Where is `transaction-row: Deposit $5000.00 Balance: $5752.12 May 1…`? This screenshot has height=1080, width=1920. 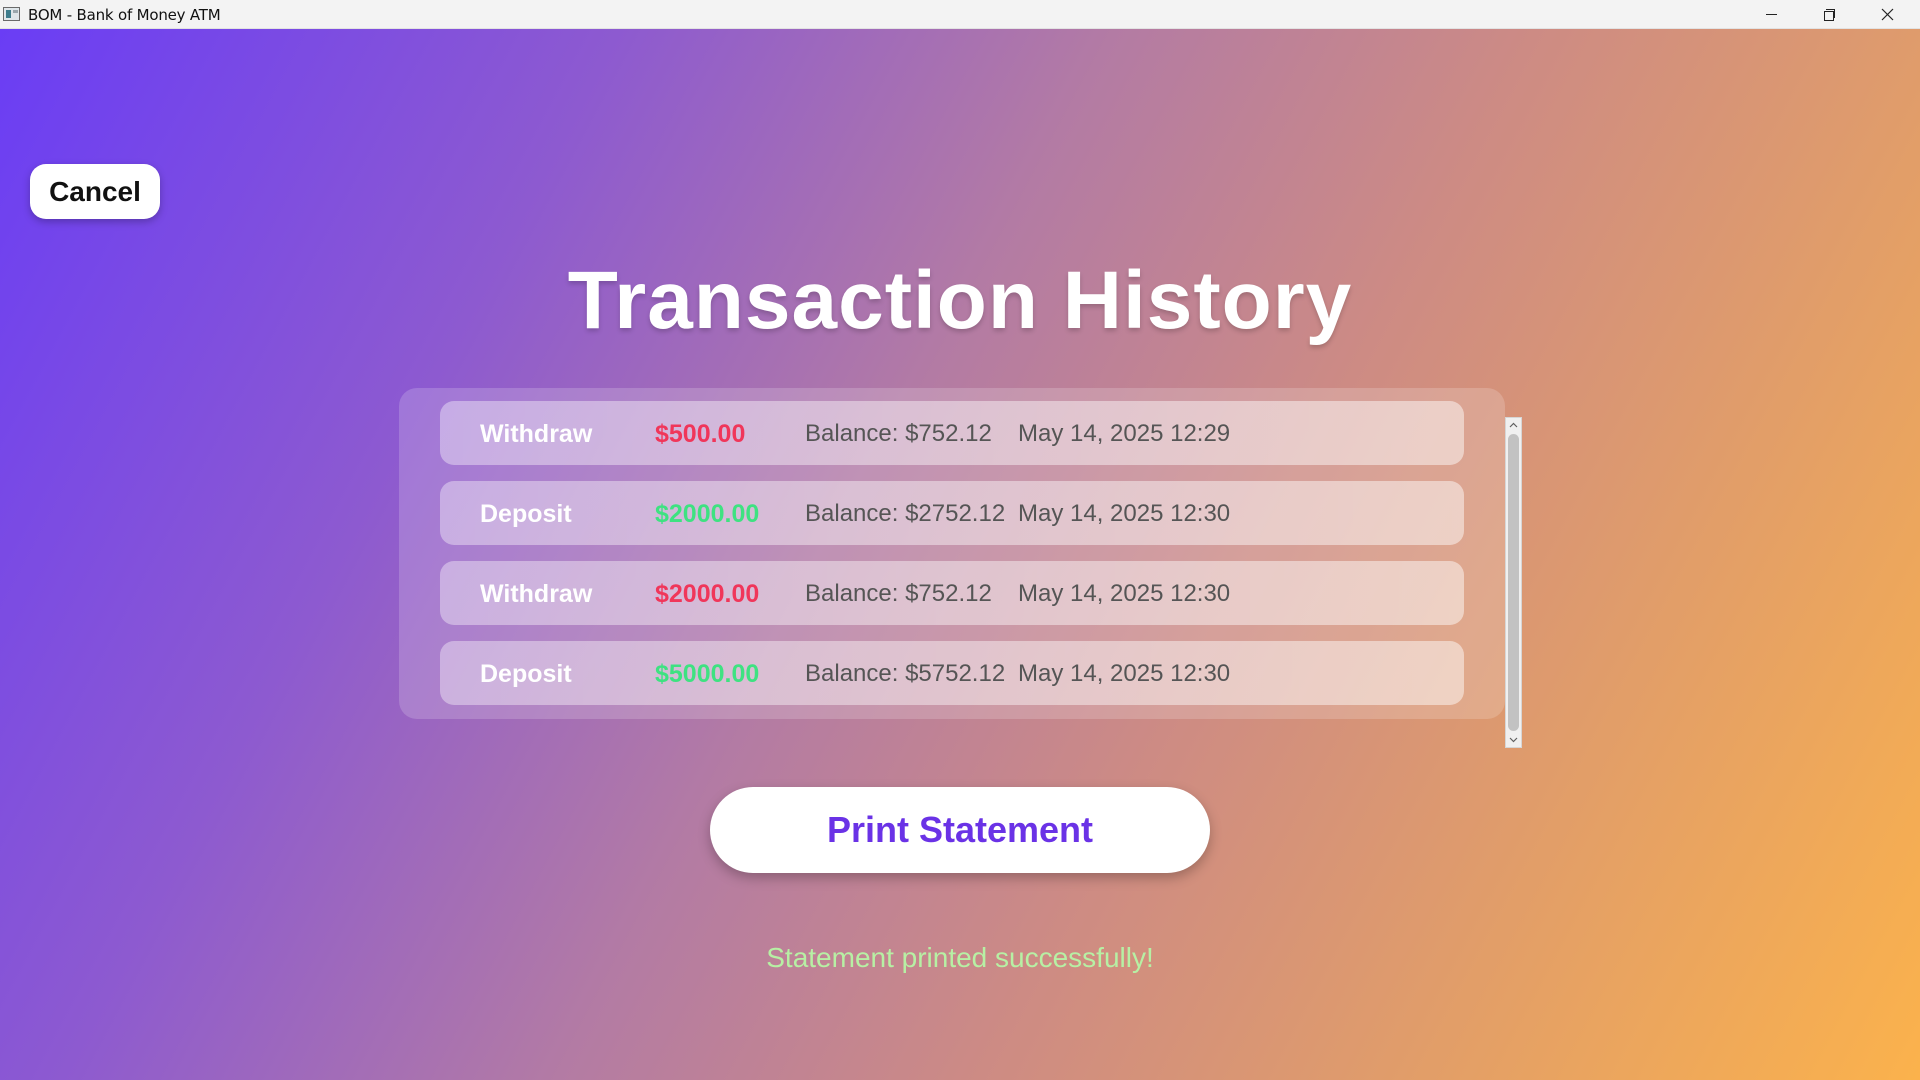 transaction-row: Deposit $5000.00 Balance: $5752.12 May 1… is located at coordinates (952, 673).